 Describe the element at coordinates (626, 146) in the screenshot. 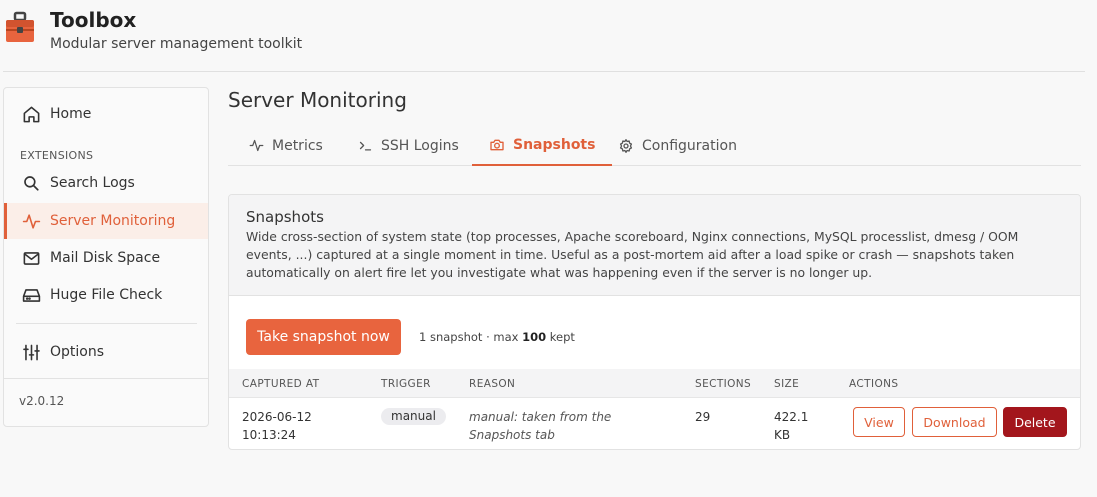

I see `gear-icon` at that location.